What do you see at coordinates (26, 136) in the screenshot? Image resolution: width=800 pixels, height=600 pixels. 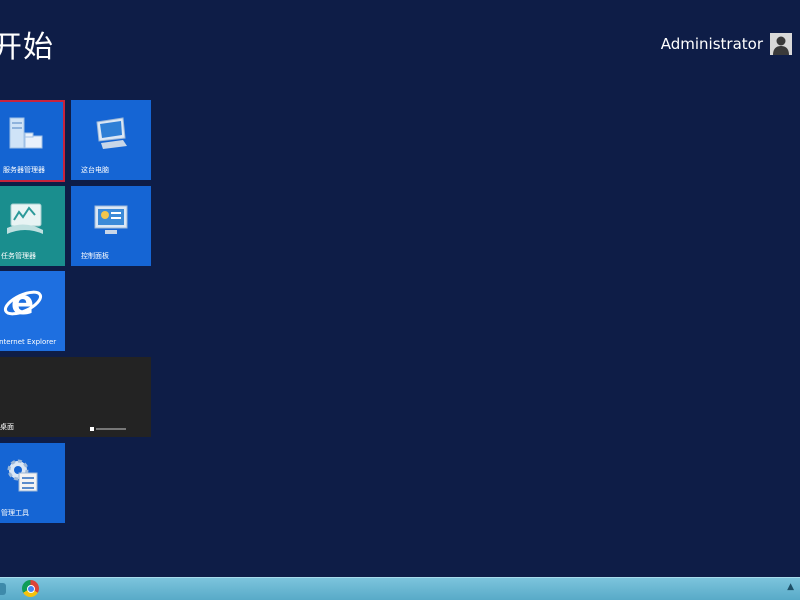 I see `server-manager-icon` at bounding box center [26, 136].